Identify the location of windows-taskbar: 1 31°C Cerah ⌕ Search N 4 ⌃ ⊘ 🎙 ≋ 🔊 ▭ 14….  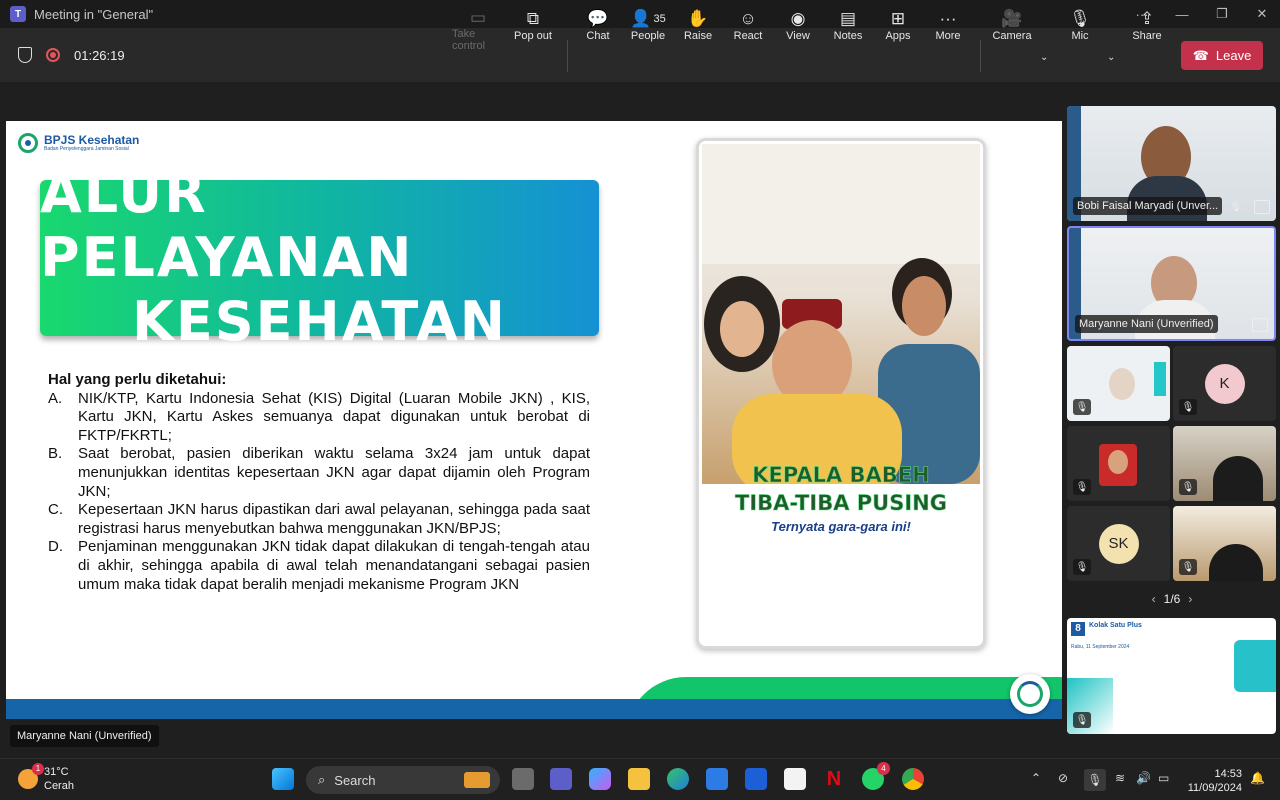
(640, 779).